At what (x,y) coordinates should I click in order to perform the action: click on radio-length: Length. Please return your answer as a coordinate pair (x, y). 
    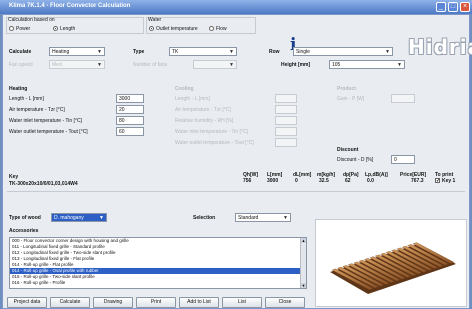
    Looking at the image, I should click on (64, 29).